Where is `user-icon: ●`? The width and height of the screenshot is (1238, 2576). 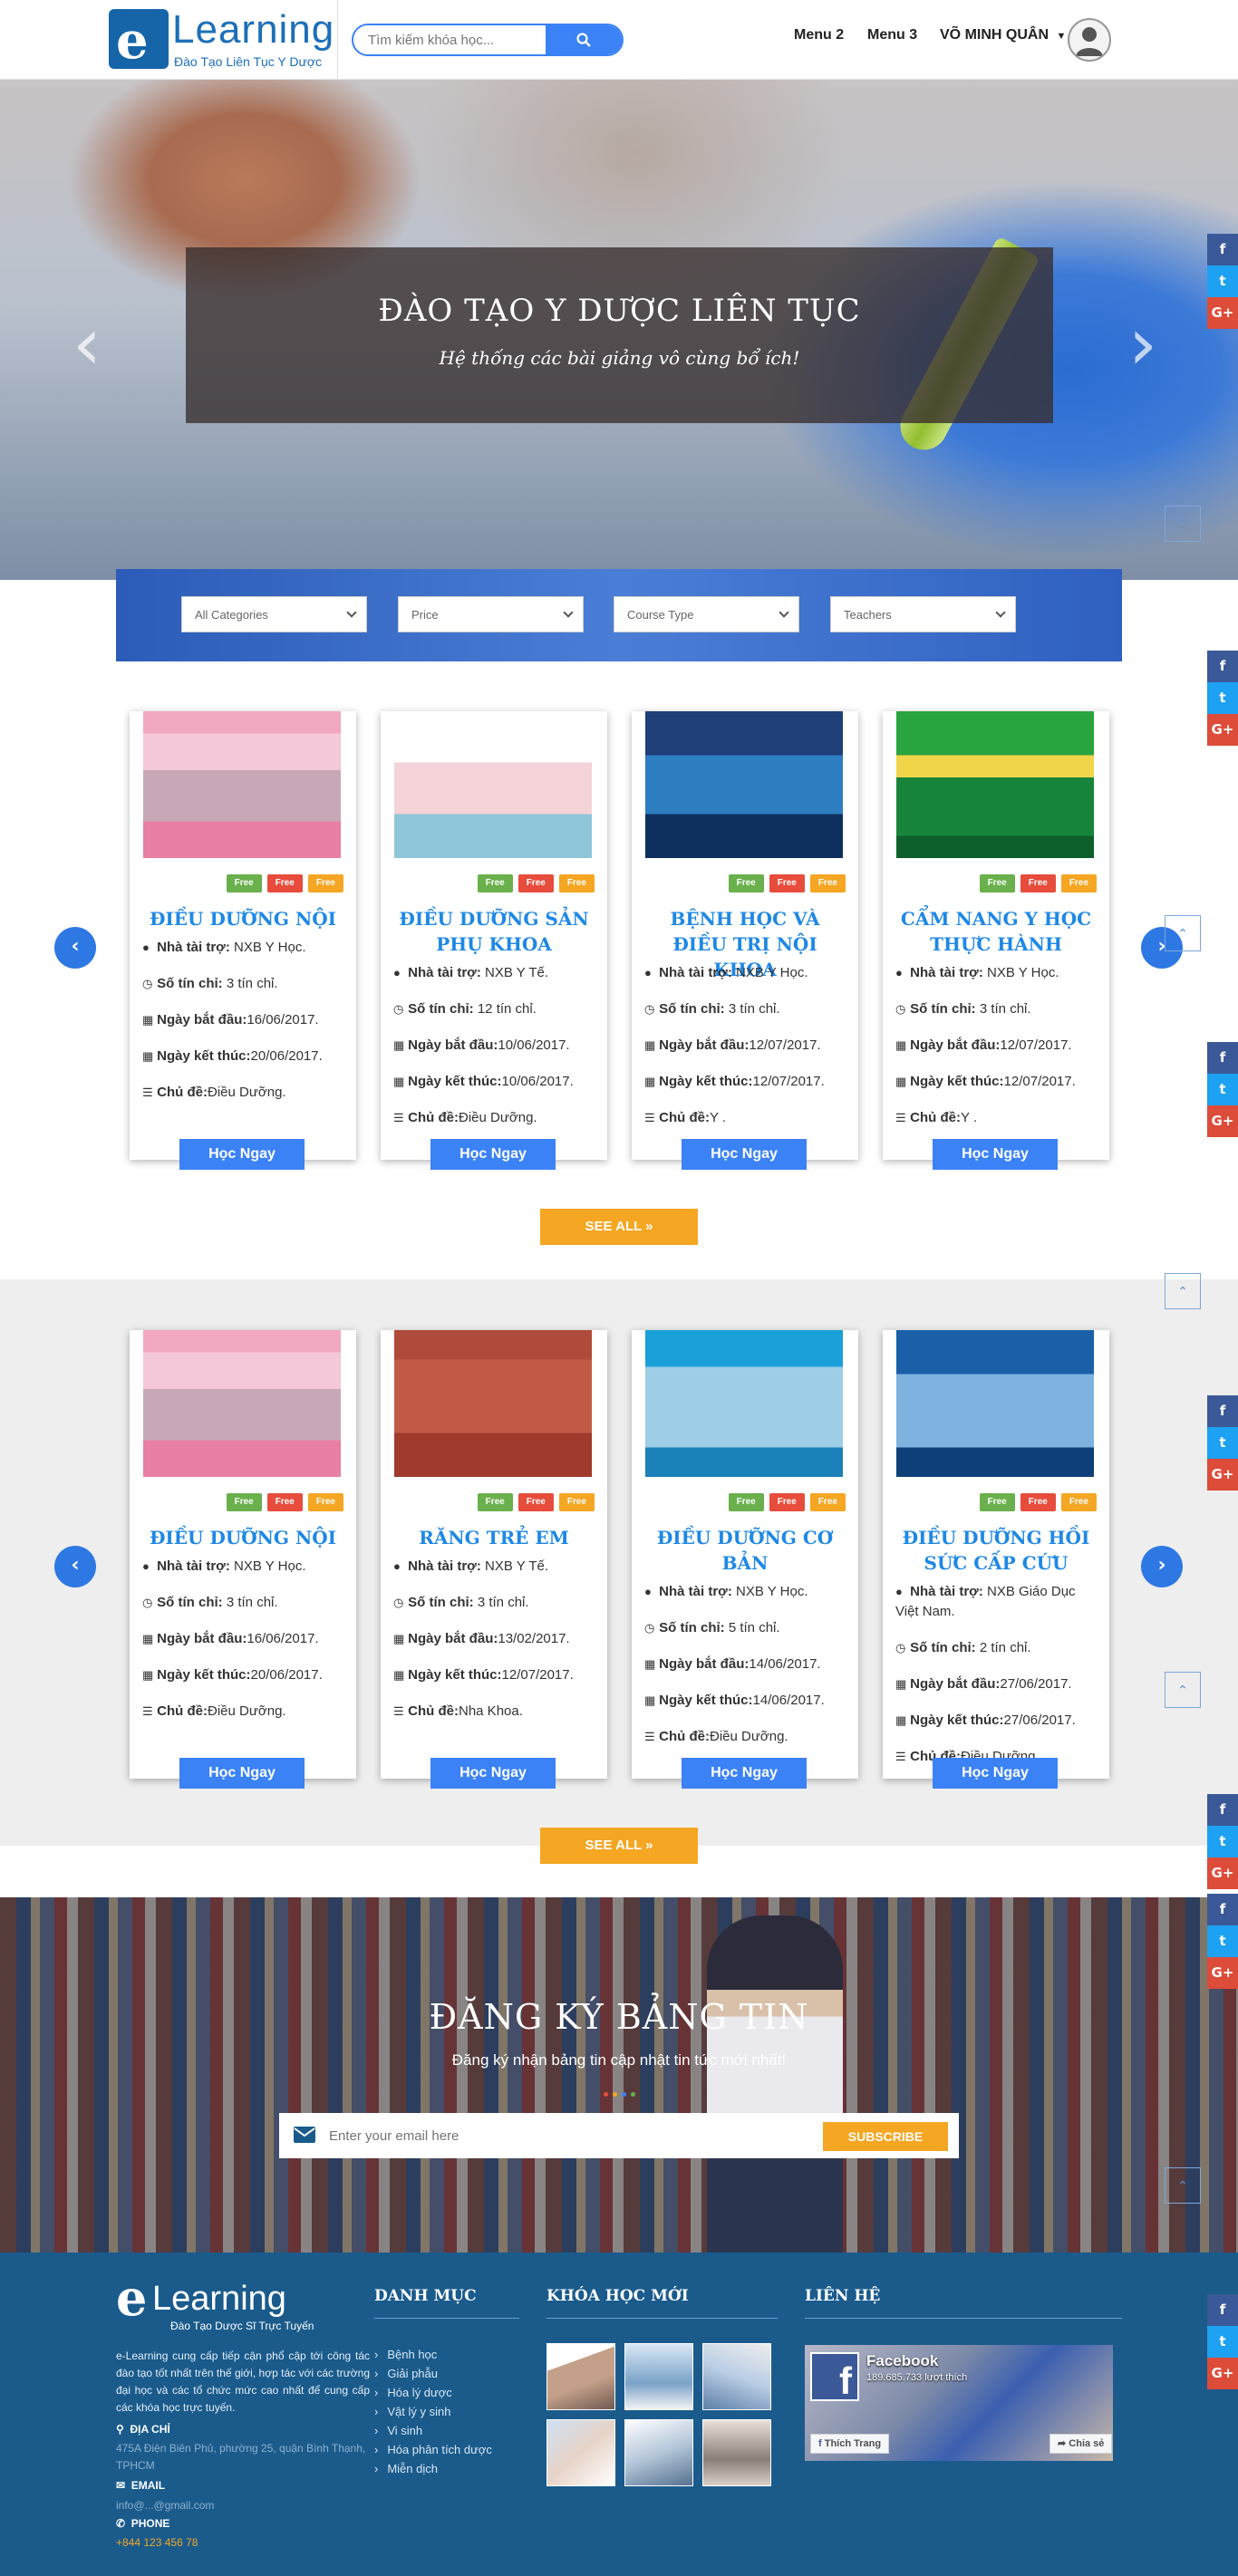
user-icon: ● is located at coordinates (397, 1566).